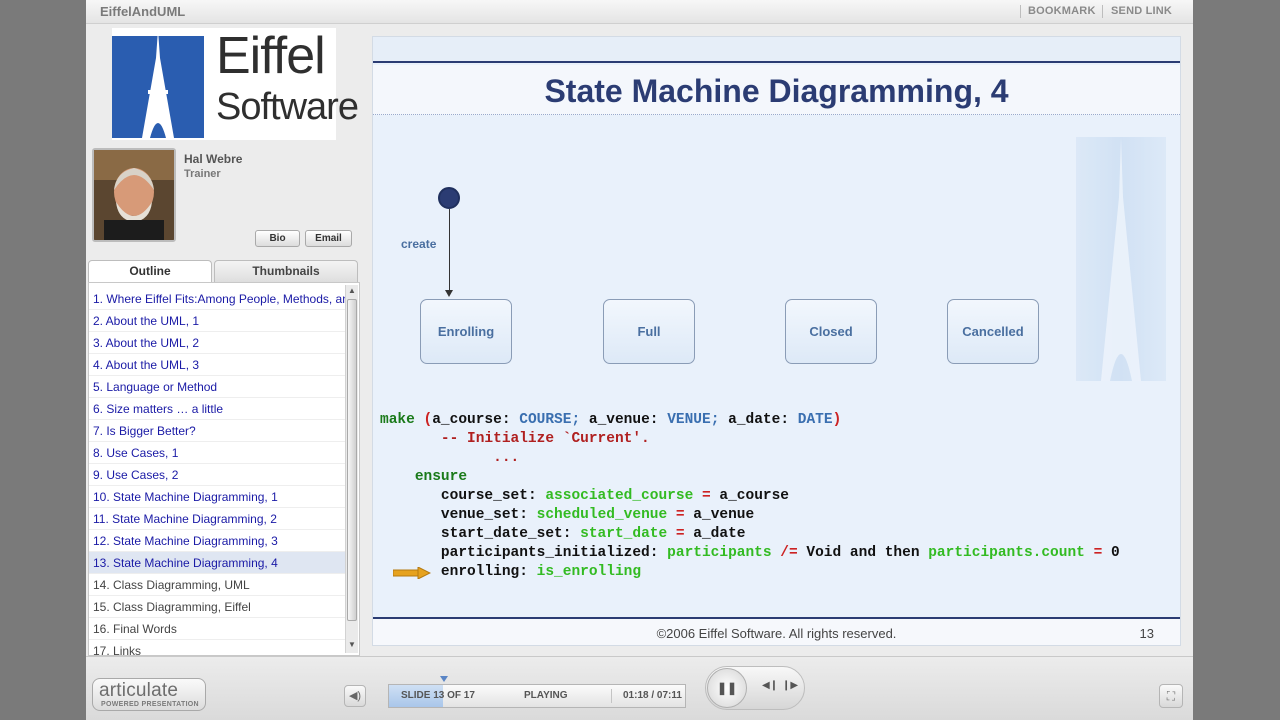 This screenshot has height=720, width=1280. I want to click on logo-word-eiffel: Eiffel, so click(271, 56).